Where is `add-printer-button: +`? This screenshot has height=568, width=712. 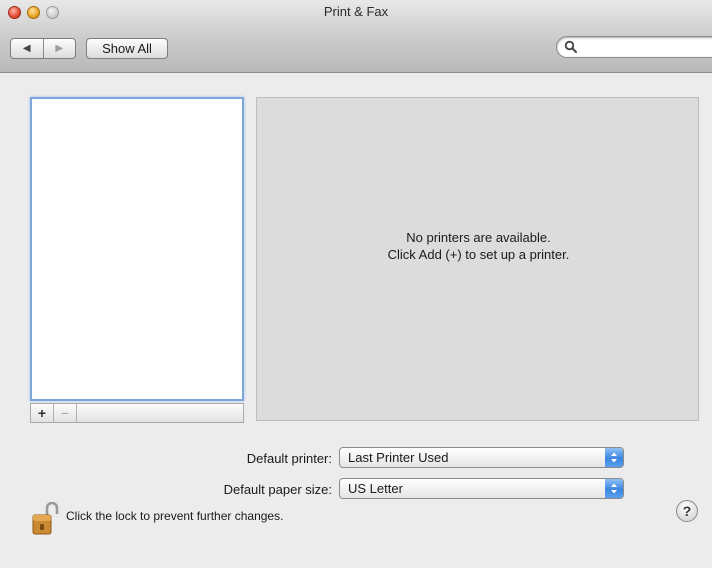 add-printer-button: + is located at coordinates (42, 413).